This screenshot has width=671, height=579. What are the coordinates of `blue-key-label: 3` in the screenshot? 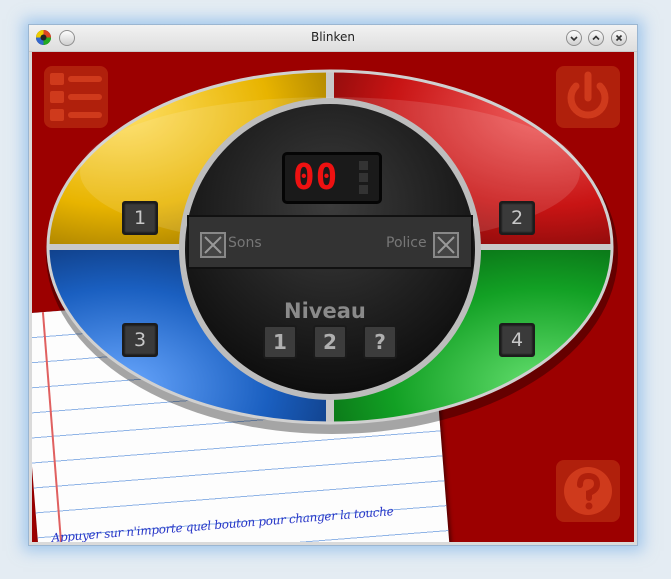 It's located at (140, 340).